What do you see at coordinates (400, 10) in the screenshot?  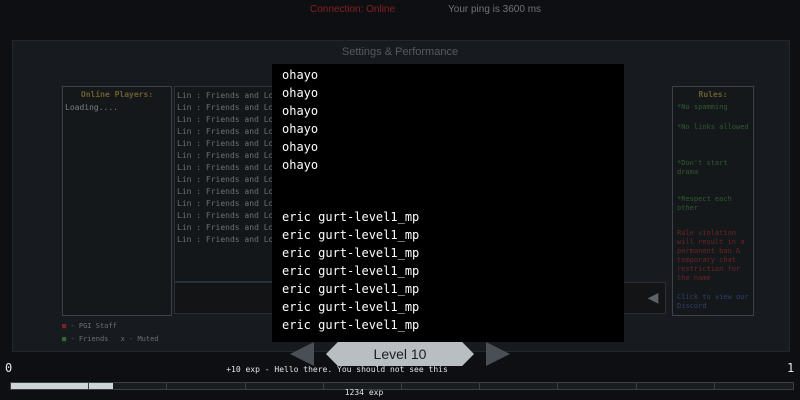 I see `top-bar: Connection: Online Your ping is 3600 ms` at bounding box center [400, 10].